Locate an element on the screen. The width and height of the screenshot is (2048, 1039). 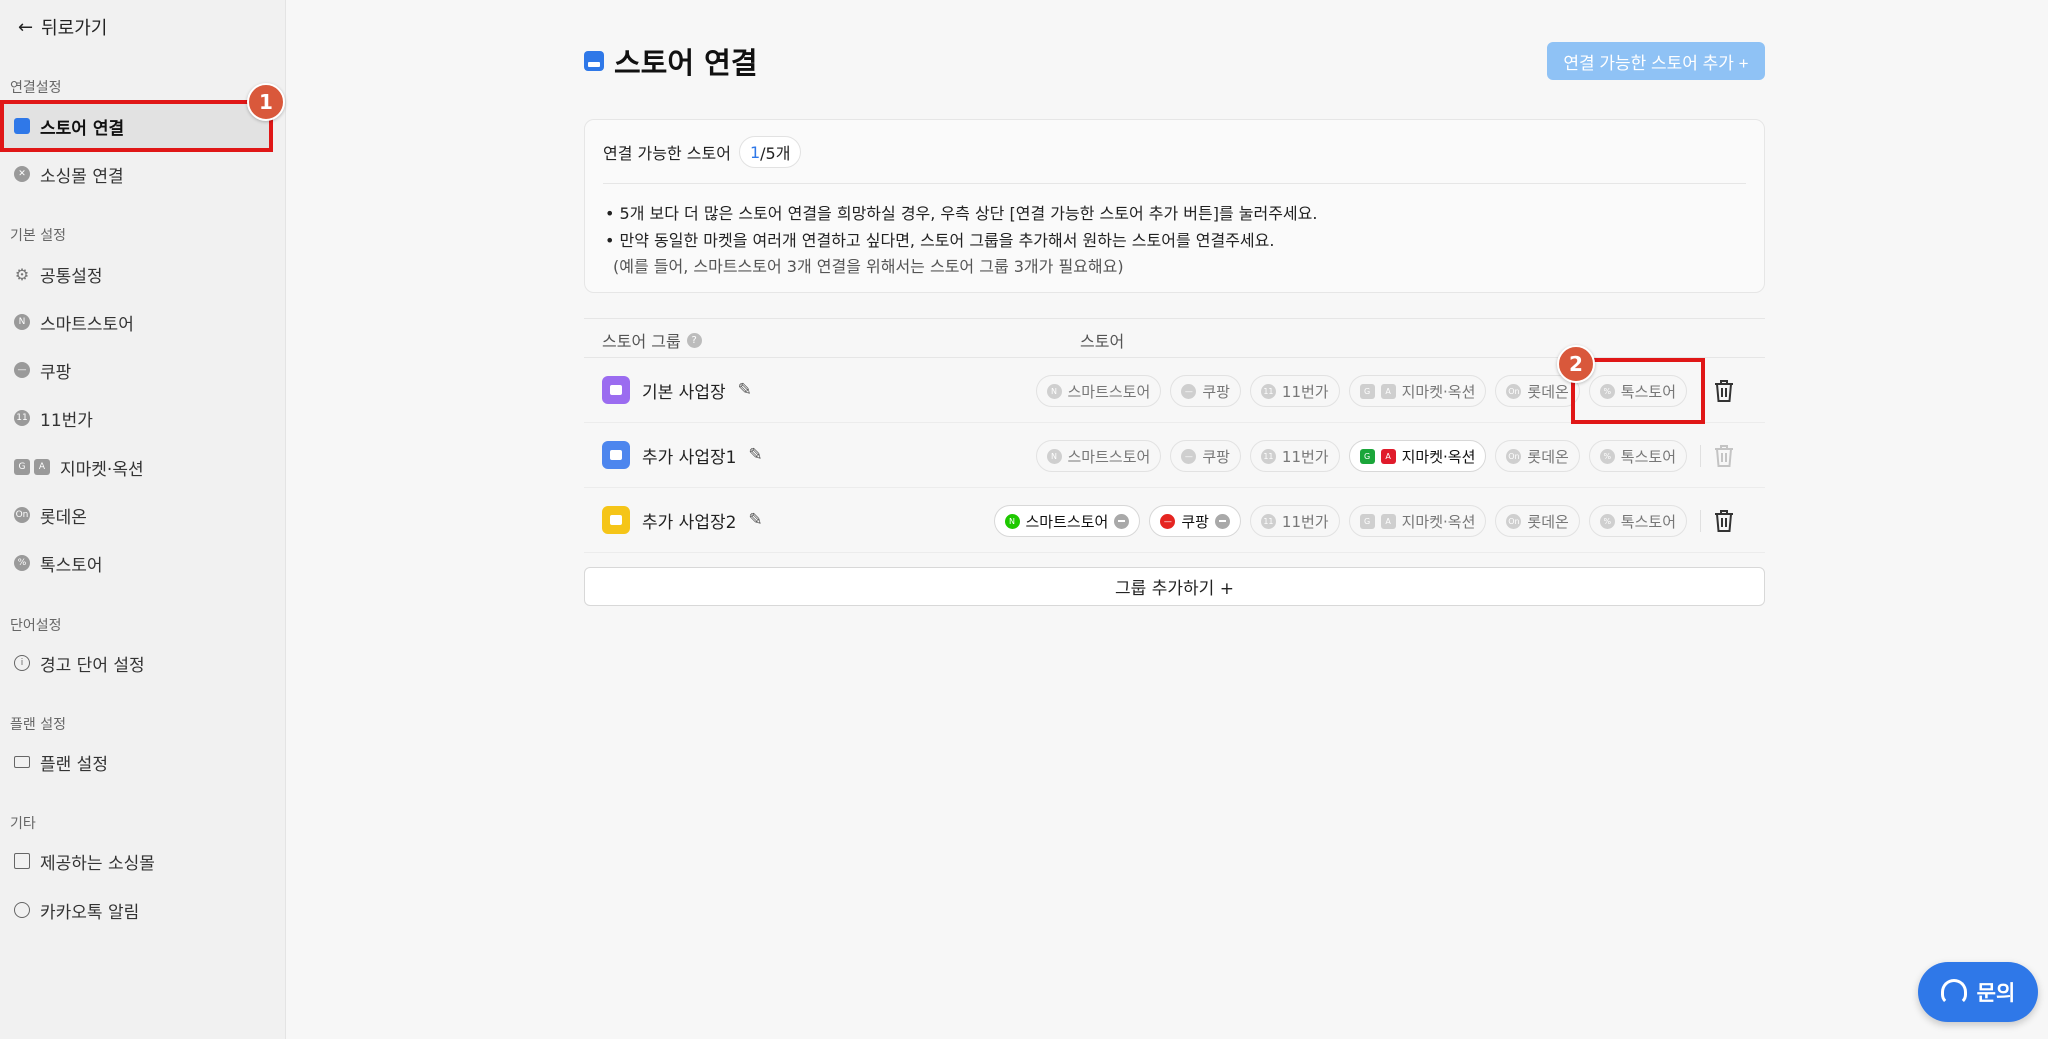
store-group-name: 기본 사업장 is located at coordinates (684, 392).